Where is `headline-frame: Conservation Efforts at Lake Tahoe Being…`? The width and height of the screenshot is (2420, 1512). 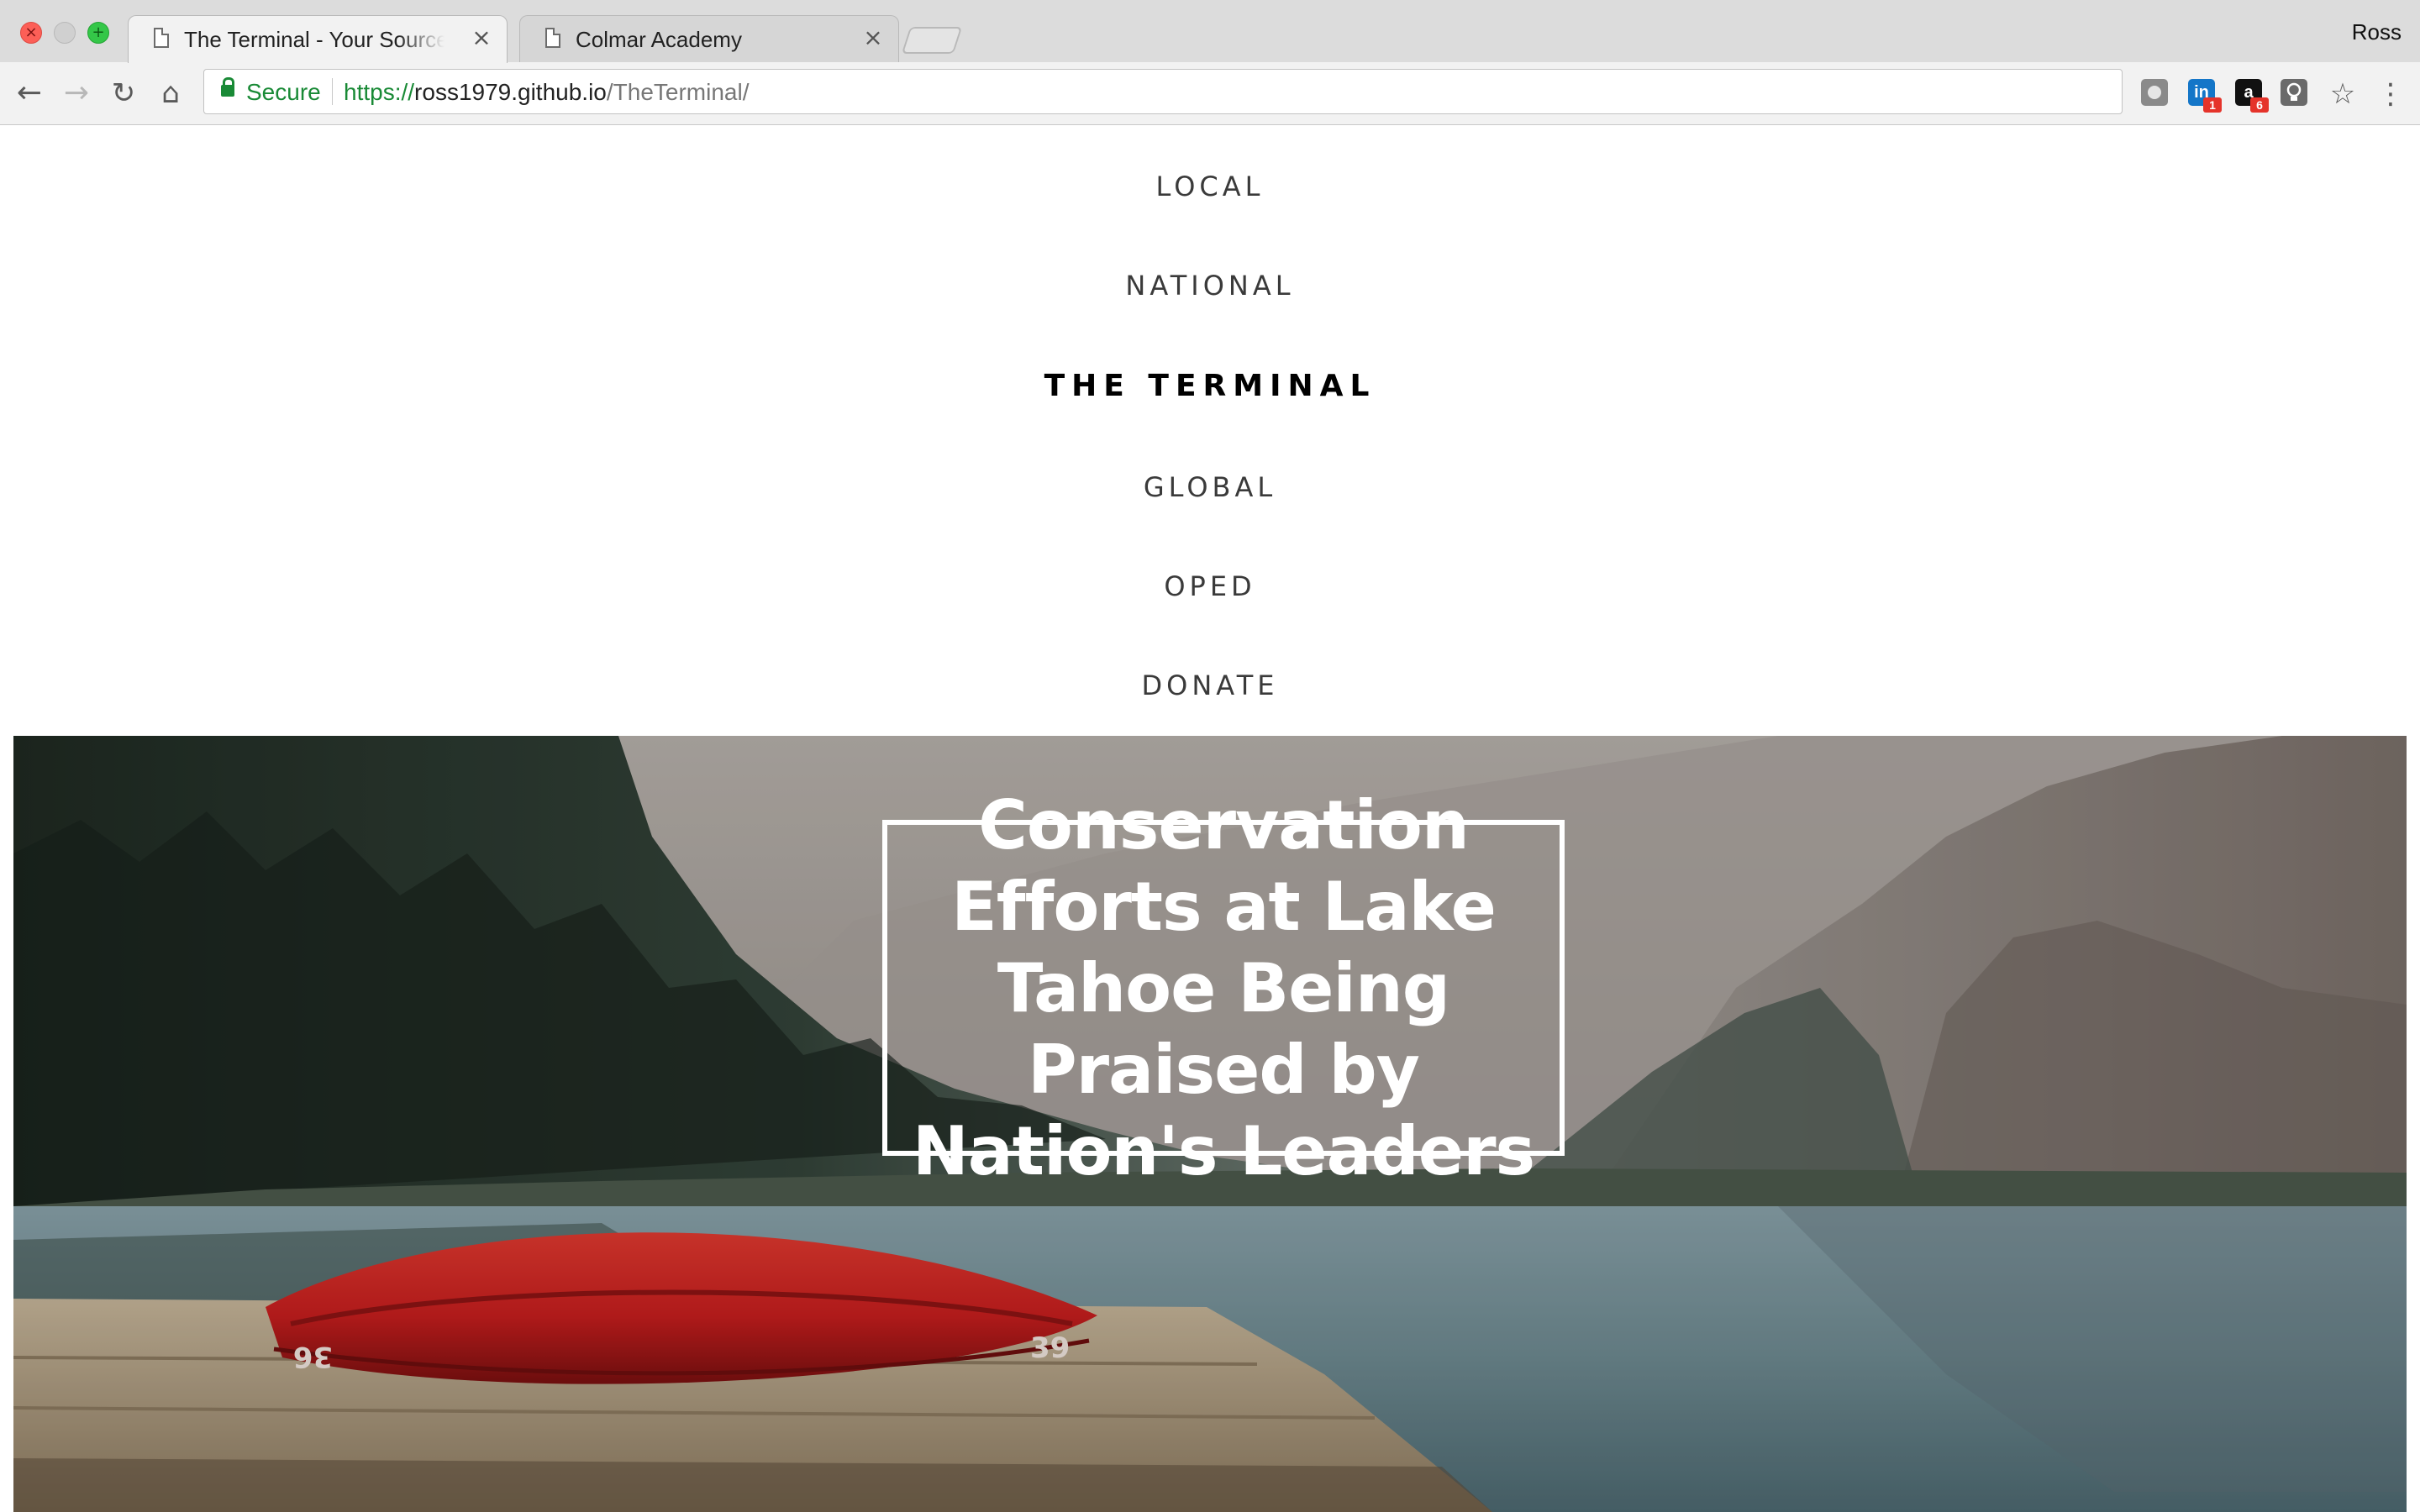 headline-frame: Conservation Efforts at Lake Tahoe Being… is located at coordinates (1224, 988).